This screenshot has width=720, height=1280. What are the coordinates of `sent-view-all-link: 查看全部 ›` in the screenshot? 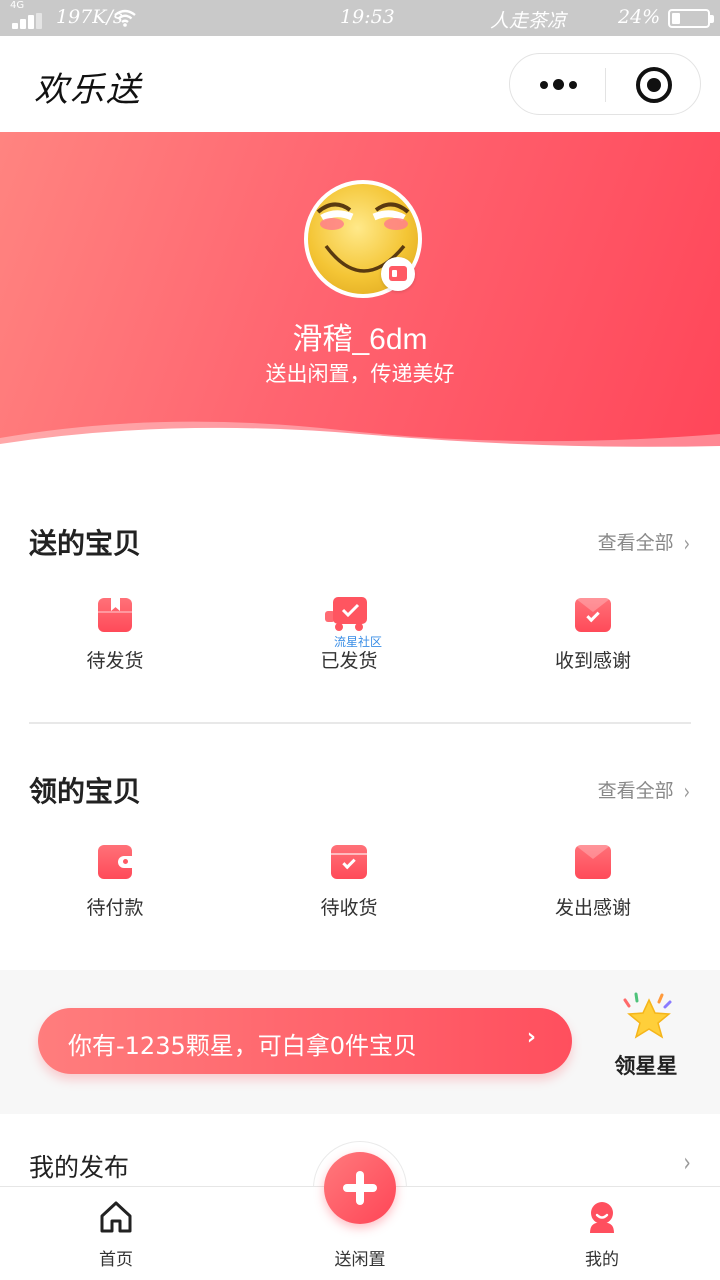 It's located at (643, 542).